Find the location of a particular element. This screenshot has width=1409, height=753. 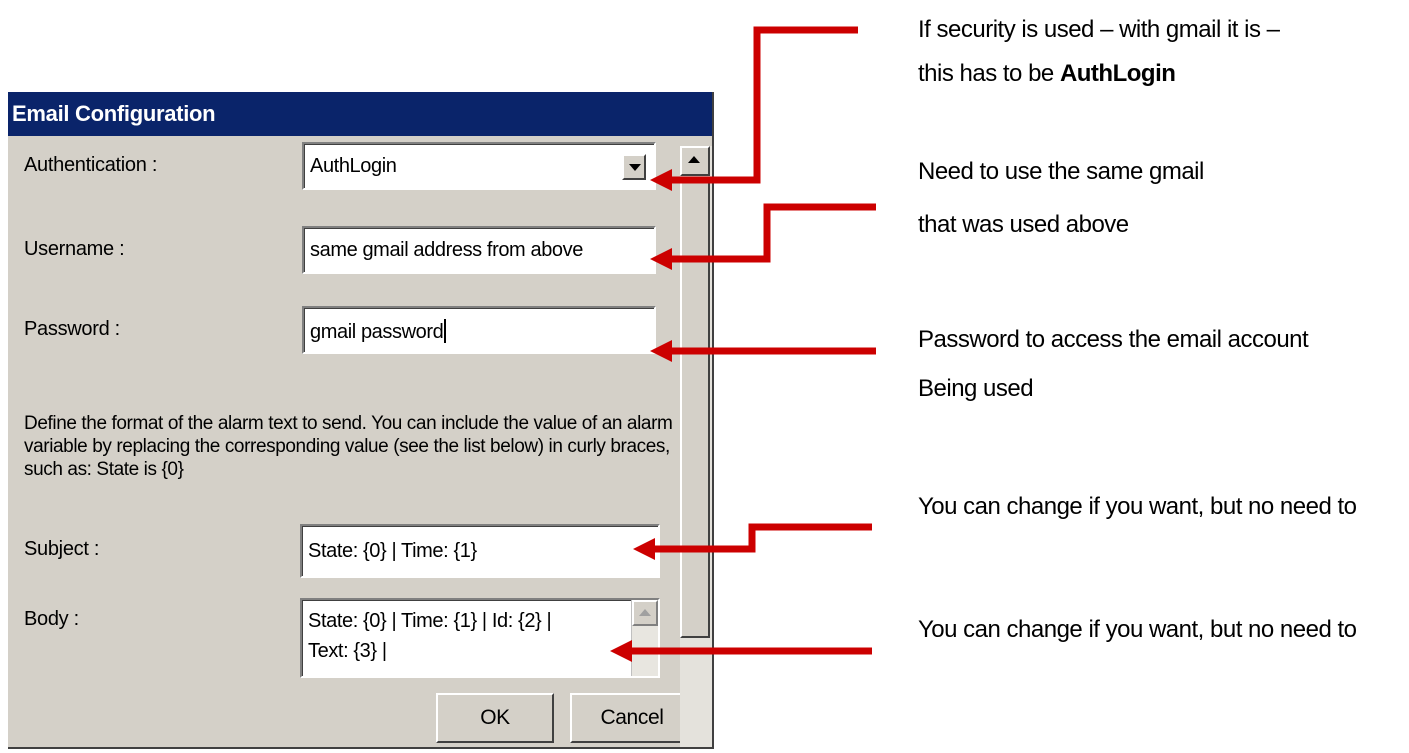

arrowhead-authentication is located at coordinates (661, 180).